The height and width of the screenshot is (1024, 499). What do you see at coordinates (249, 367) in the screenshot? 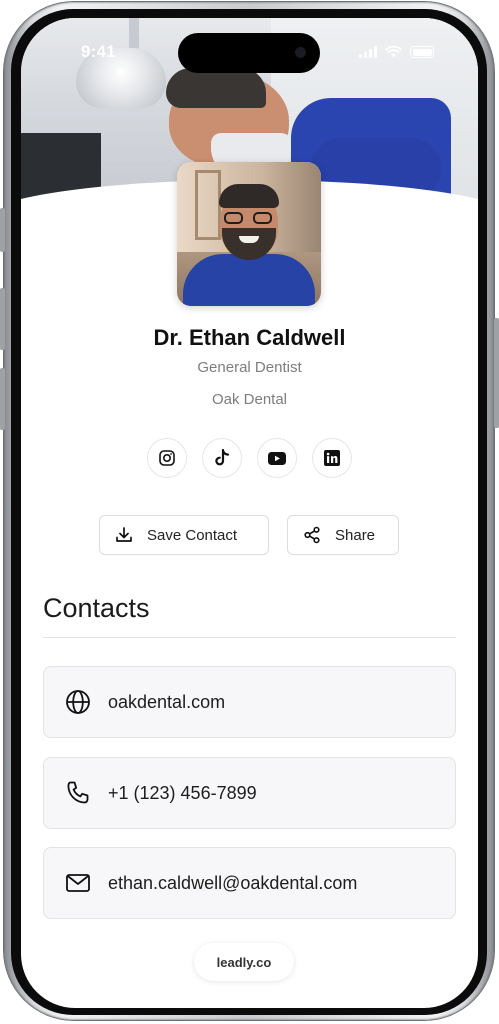
I see `profile-role: General Dentist` at bounding box center [249, 367].